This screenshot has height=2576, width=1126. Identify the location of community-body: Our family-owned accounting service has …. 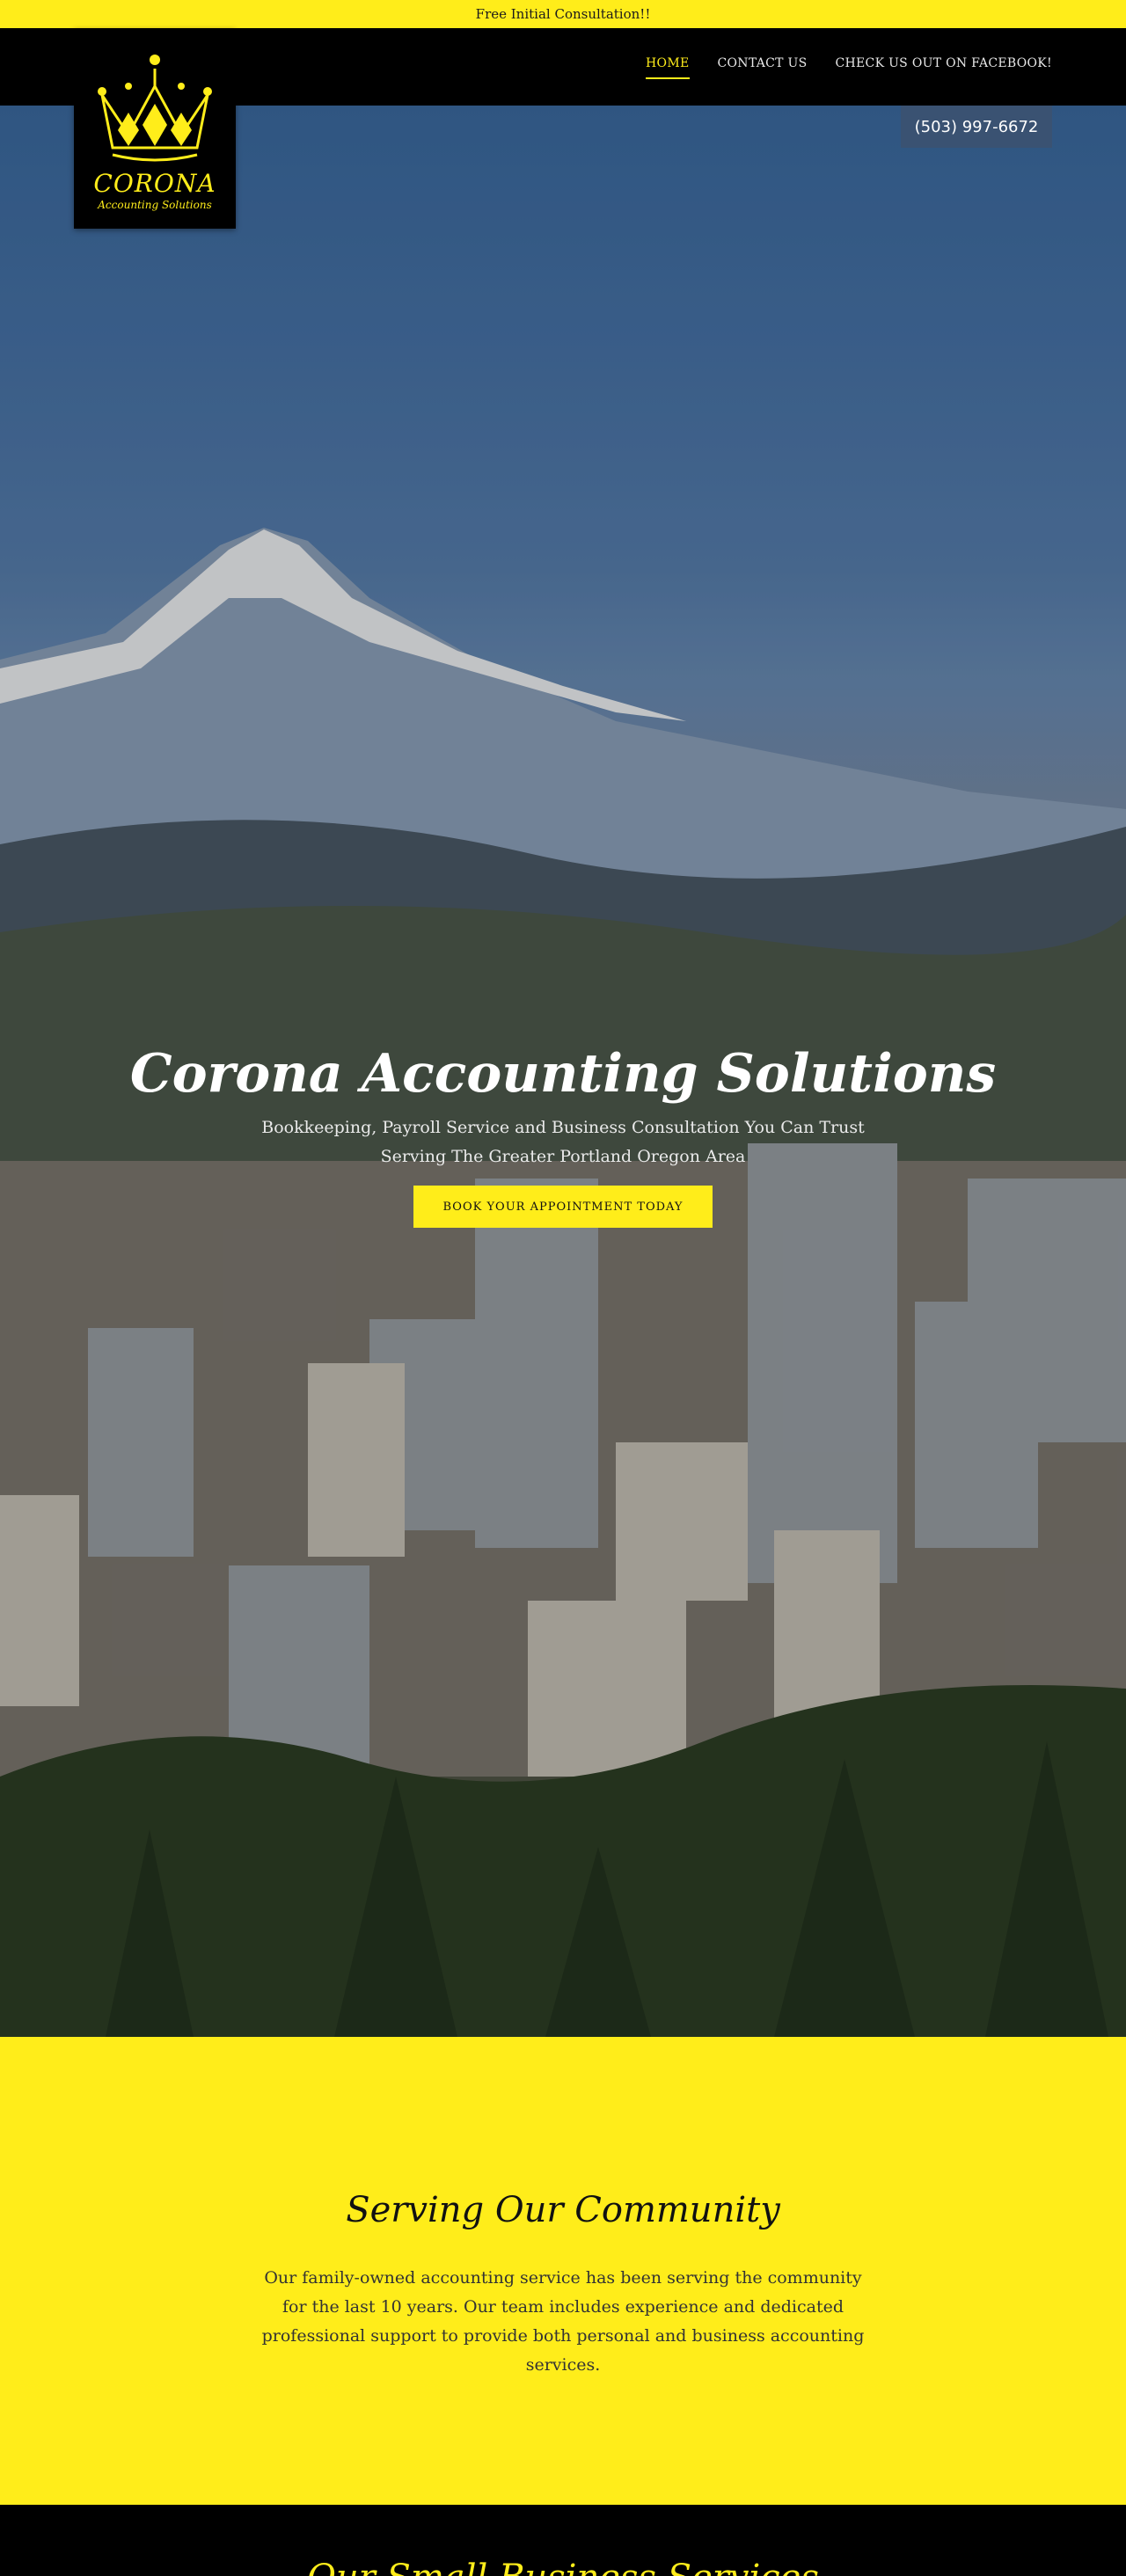
(563, 2321).